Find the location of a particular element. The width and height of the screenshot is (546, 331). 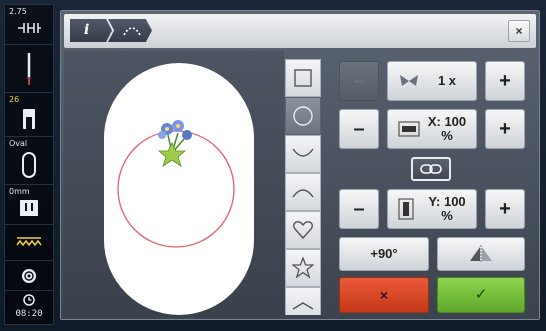

needle-value: 2.75 is located at coordinates (18, 11).